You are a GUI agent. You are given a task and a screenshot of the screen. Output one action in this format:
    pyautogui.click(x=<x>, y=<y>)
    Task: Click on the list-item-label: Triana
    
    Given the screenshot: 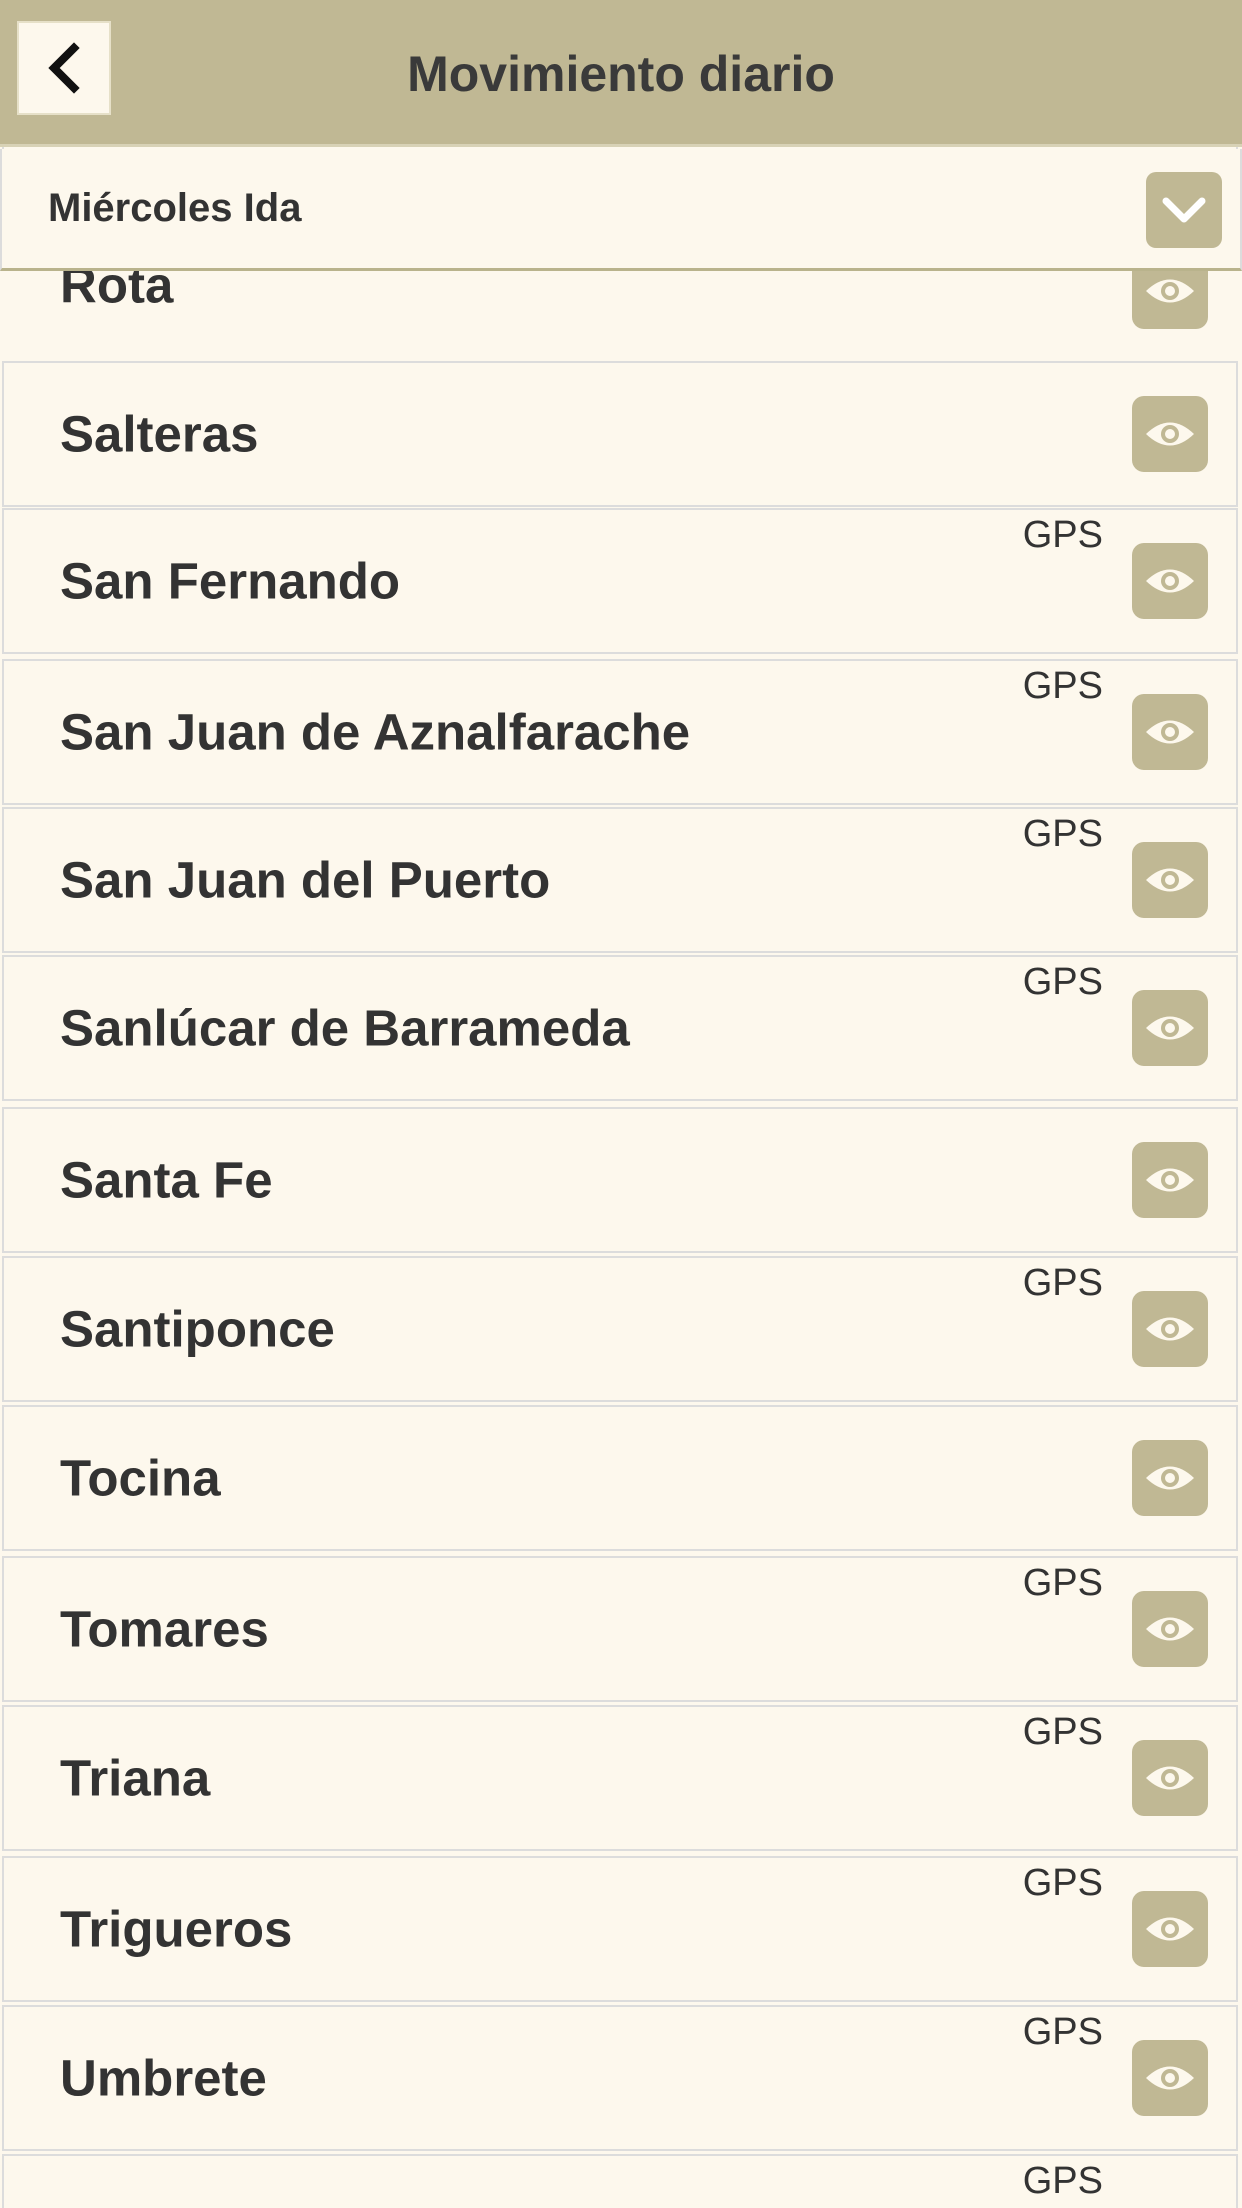 What is the action you would take?
    pyautogui.click(x=135, y=1778)
    